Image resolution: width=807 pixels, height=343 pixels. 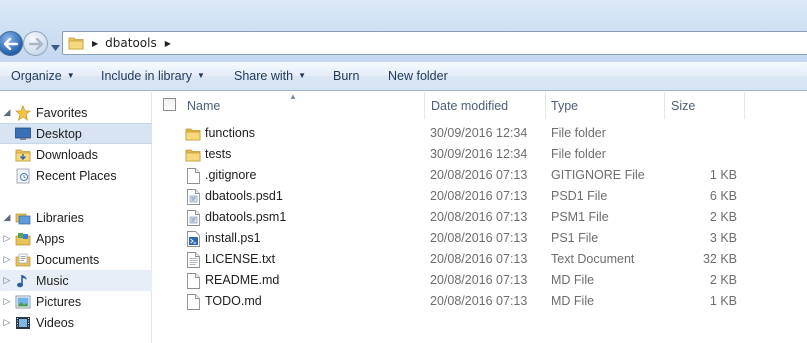 I want to click on file-size: 32 KB, so click(x=719, y=259).